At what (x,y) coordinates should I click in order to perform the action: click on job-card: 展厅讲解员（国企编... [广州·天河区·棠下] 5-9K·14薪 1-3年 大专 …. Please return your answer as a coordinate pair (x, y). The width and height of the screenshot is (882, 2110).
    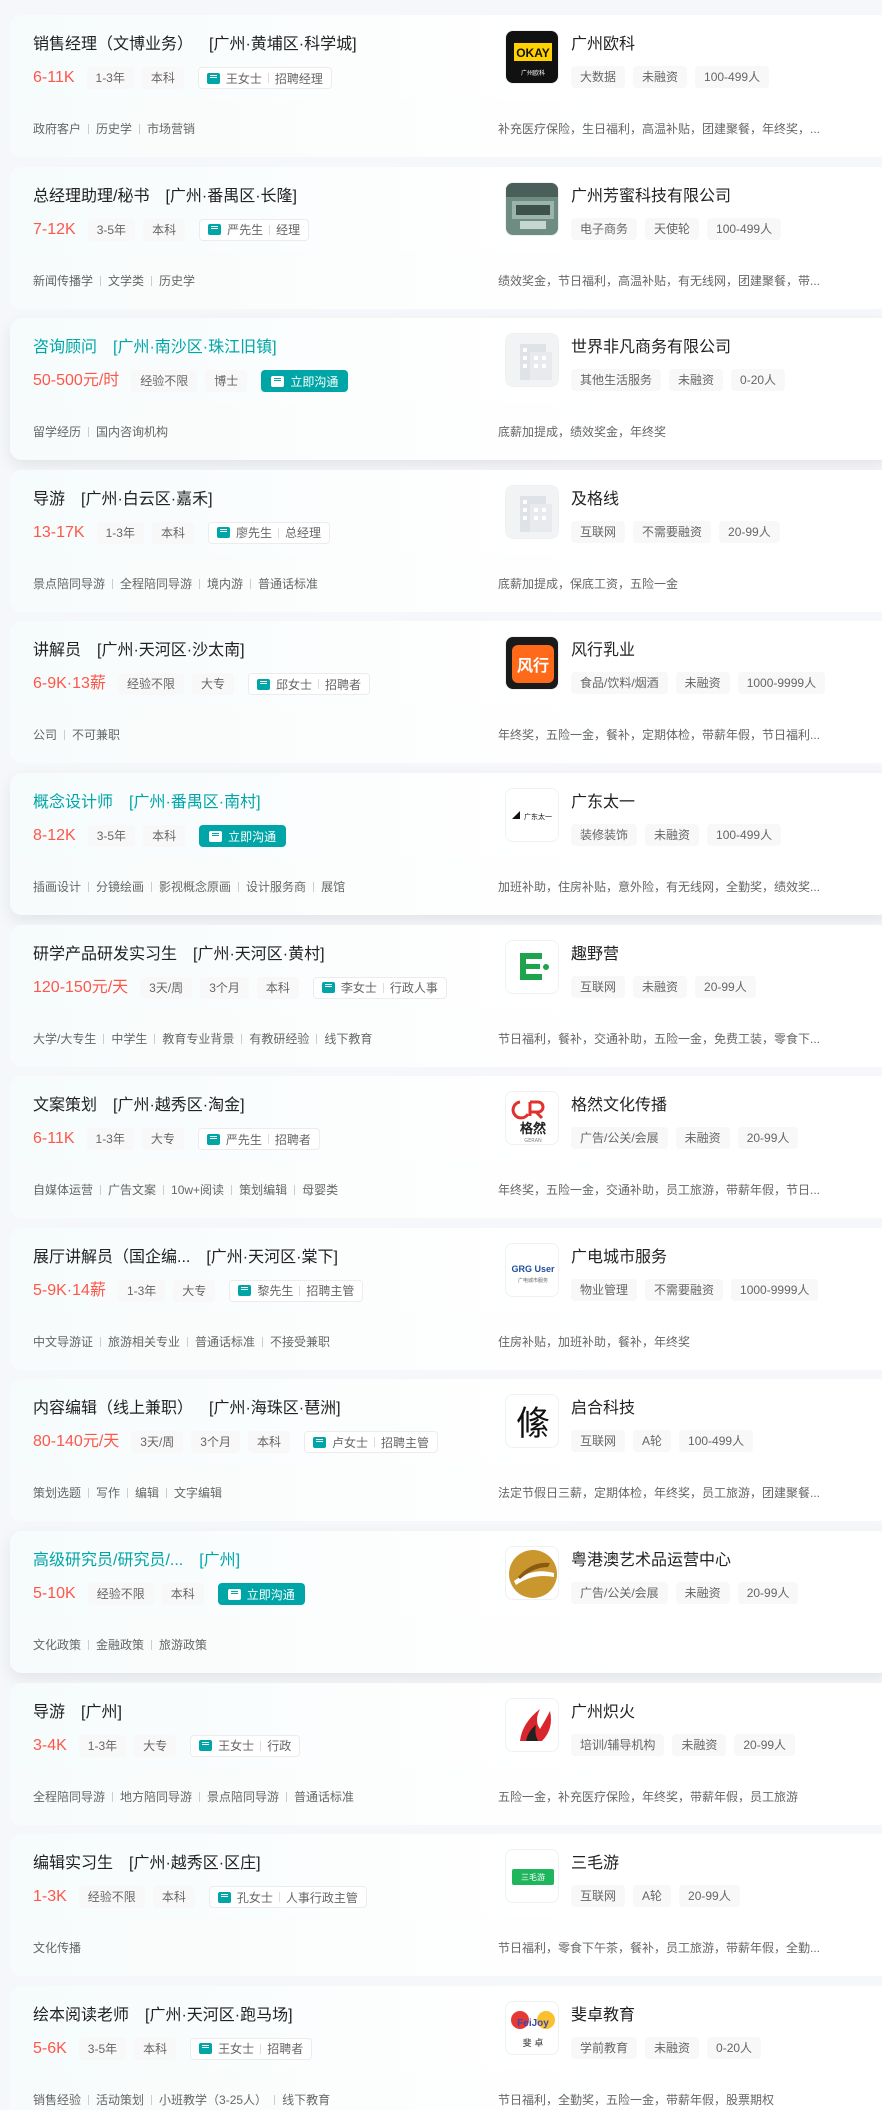
    Looking at the image, I should click on (446, 1298).